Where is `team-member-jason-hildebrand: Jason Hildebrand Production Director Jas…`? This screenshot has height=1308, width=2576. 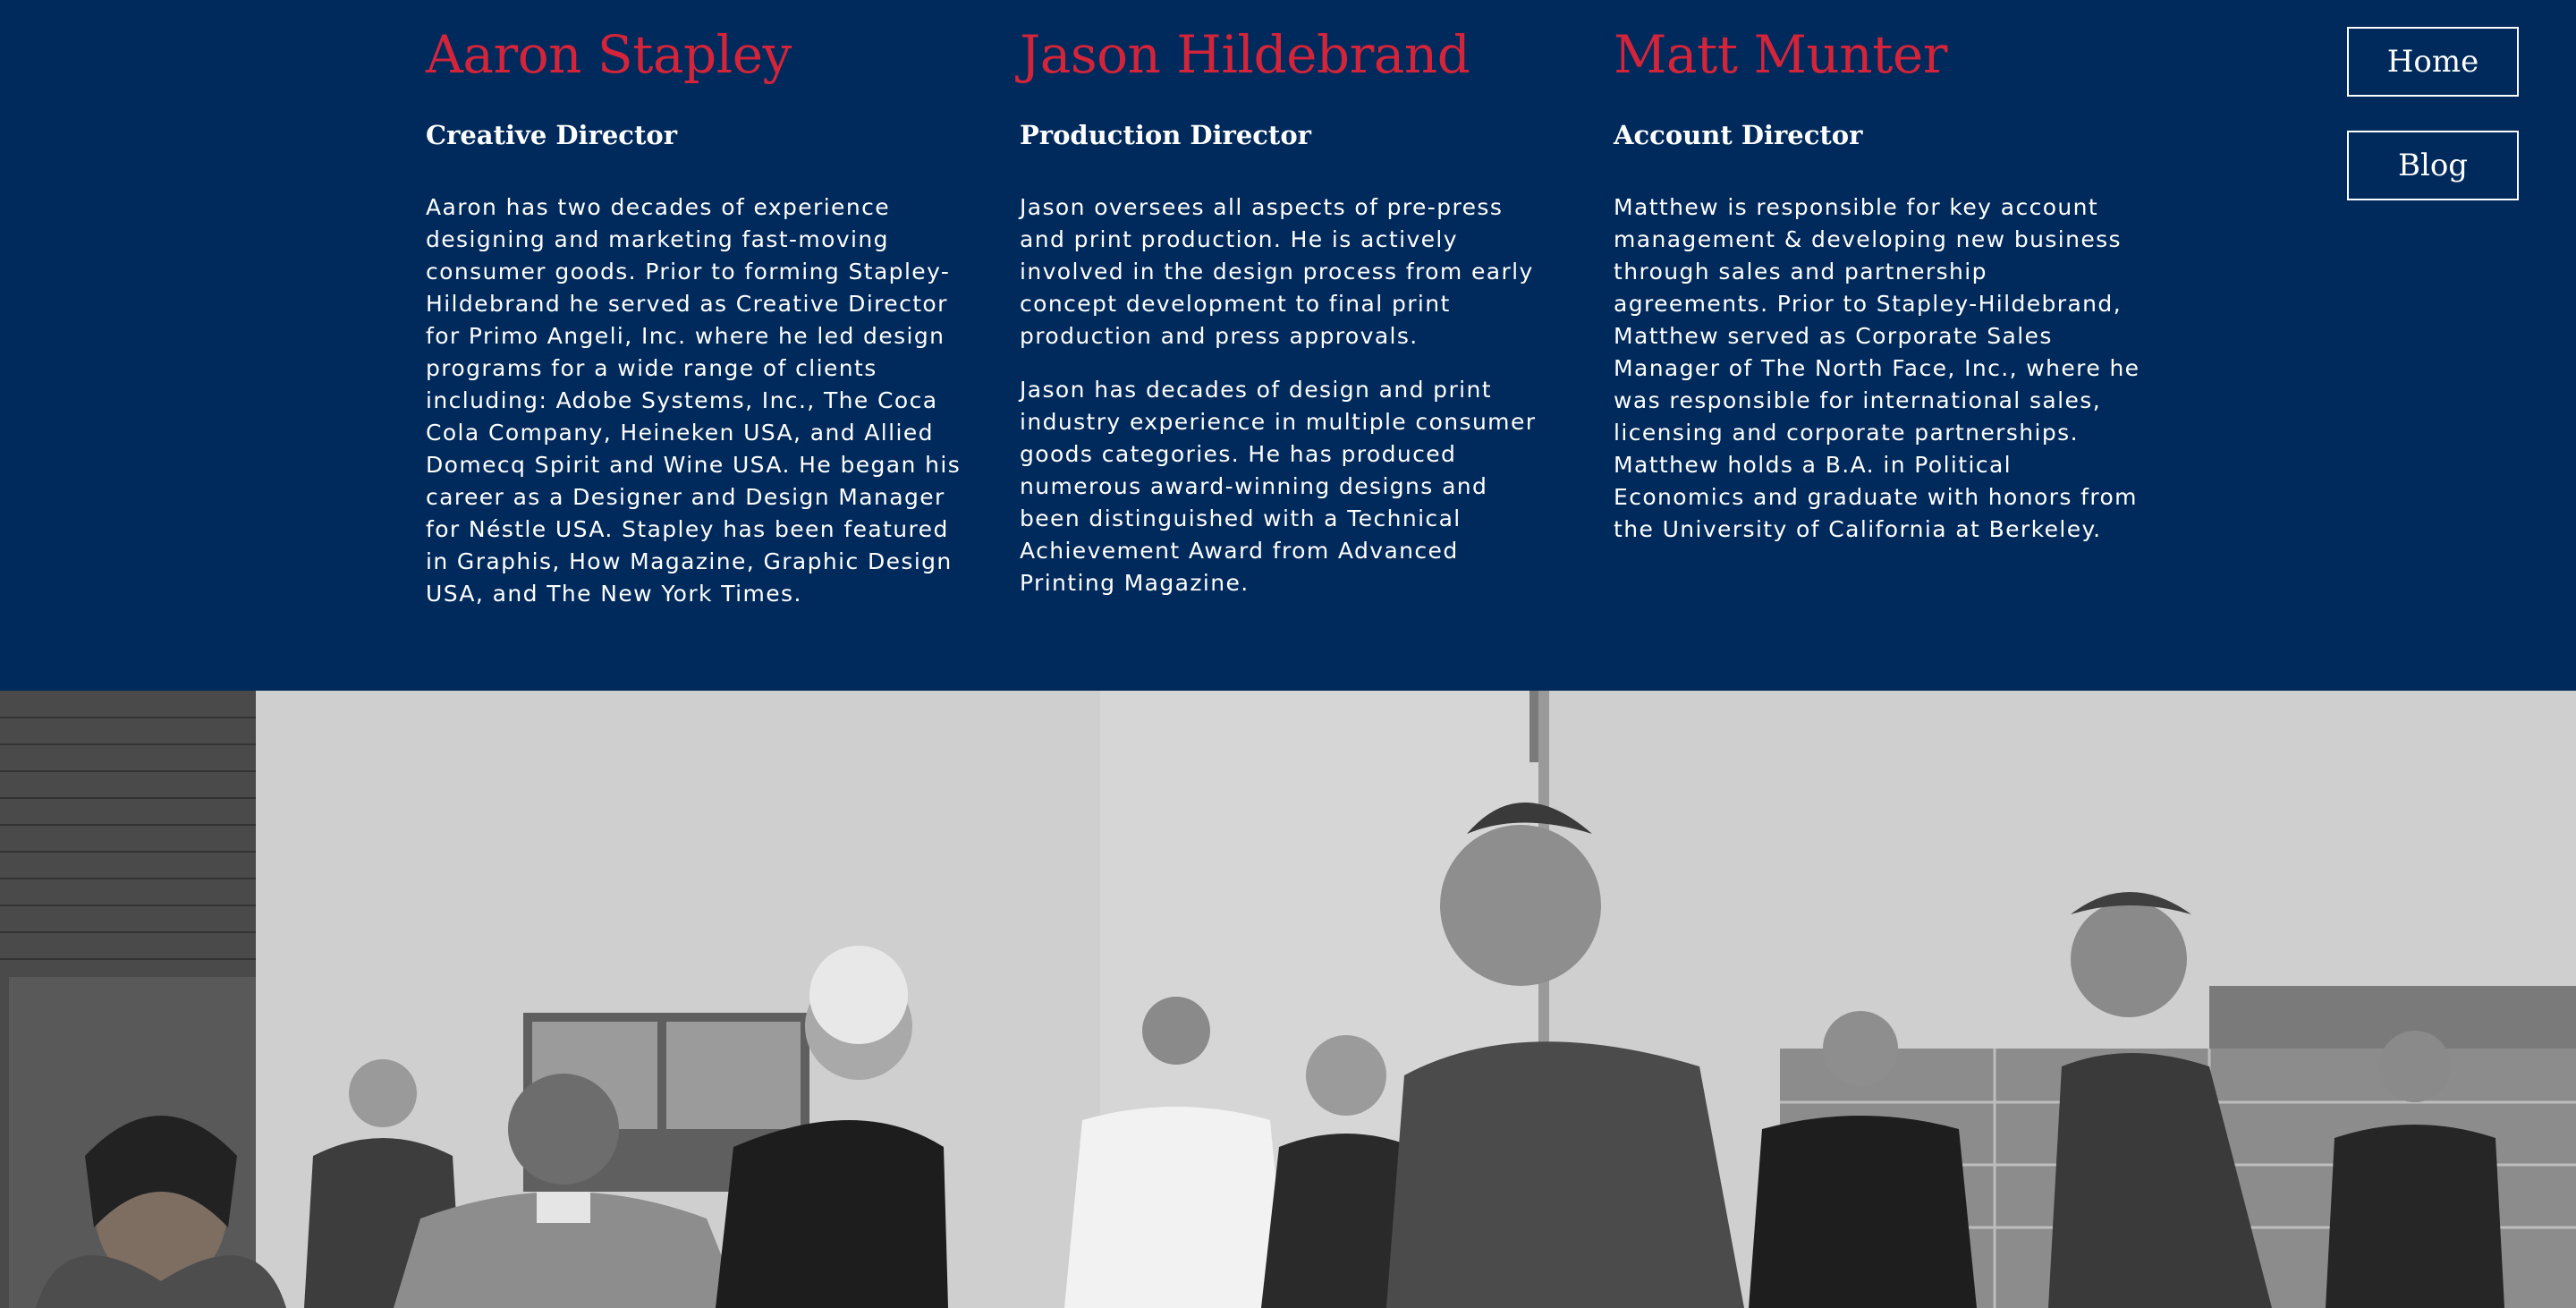 team-member-jason-hildebrand: Jason Hildebrand Production Director Jas… is located at coordinates (1292, 298).